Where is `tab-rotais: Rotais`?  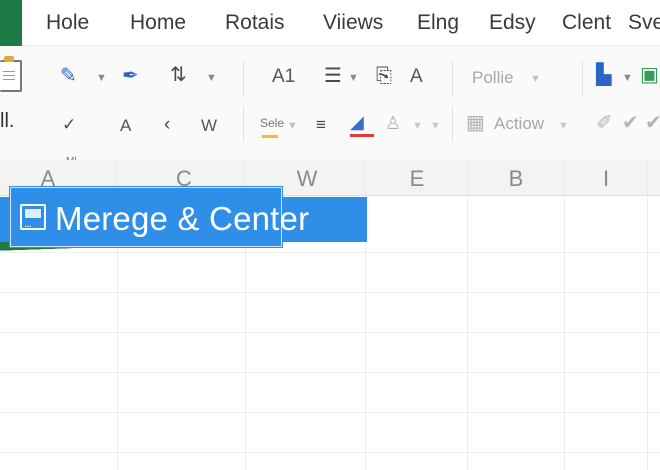
tab-rotais: Rotais is located at coordinates (255, 23).